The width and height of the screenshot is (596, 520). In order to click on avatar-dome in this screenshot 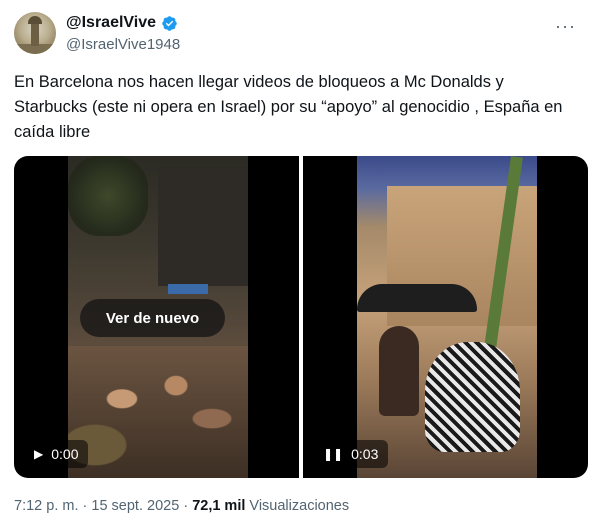, I will do `click(35, 20)`.